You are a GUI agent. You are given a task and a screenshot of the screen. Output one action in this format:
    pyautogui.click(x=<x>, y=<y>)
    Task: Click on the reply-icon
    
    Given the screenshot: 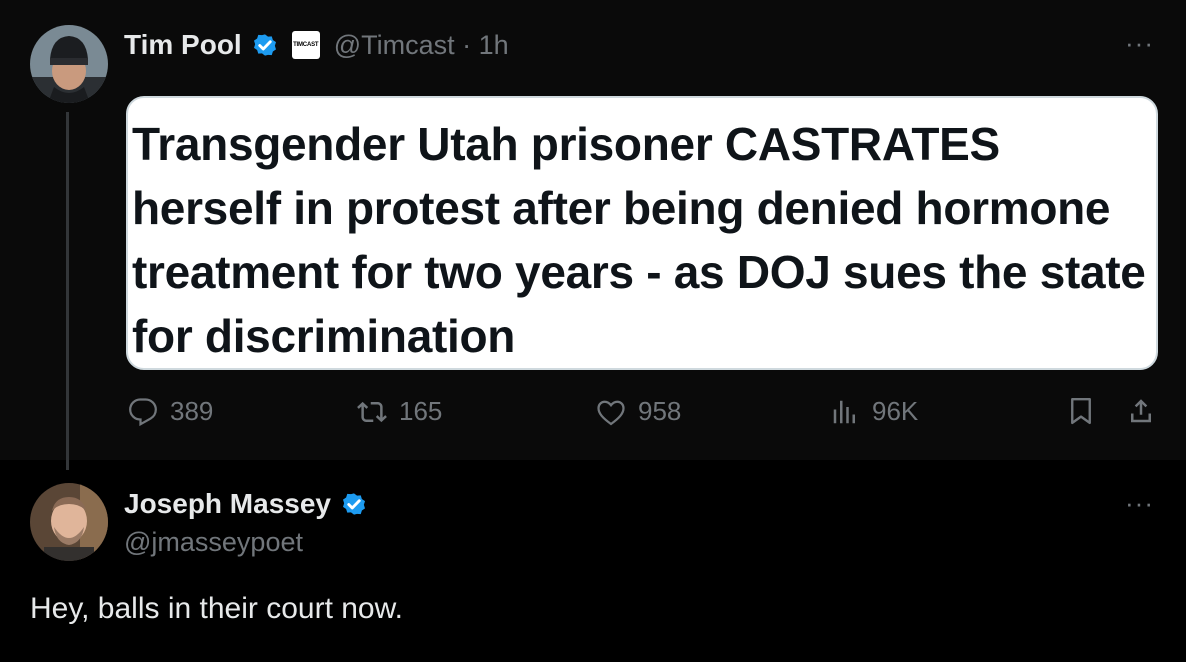 What is the action you would take?
    pyautogui.click(x=143, y=411)
    